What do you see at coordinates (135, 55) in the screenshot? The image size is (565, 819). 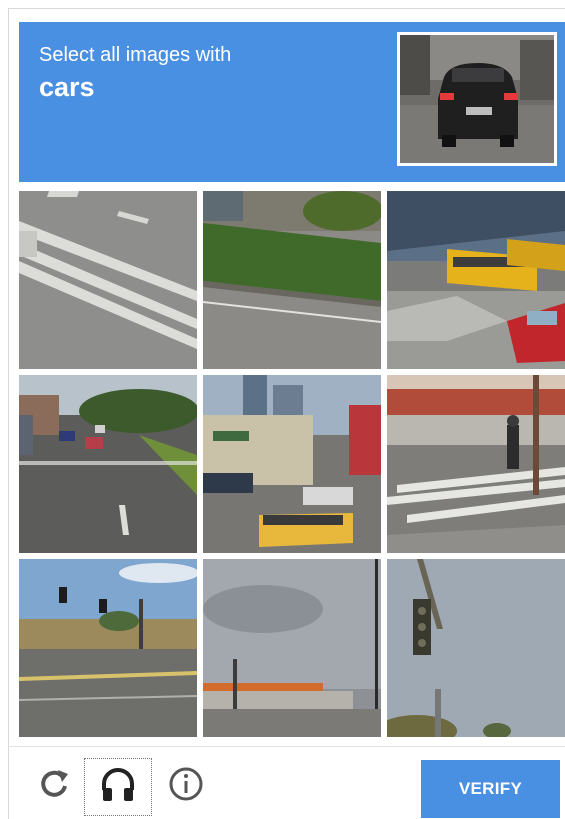 I see `prompt-text: Select all images with` at bounding box center [135, 55].